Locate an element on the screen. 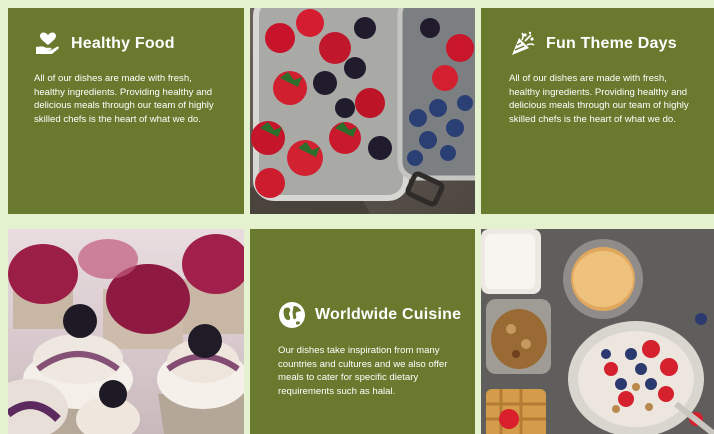 The height and width of the screenshot is (434, 714). healthy-food-header: Healthy Food is located at coordinates (104, 44).